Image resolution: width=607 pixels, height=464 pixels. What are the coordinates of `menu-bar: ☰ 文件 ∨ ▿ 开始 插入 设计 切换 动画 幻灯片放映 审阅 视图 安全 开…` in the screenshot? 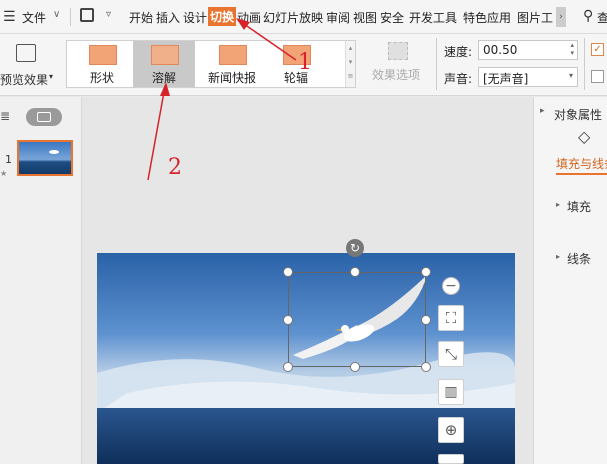 It's located at (303, 17).